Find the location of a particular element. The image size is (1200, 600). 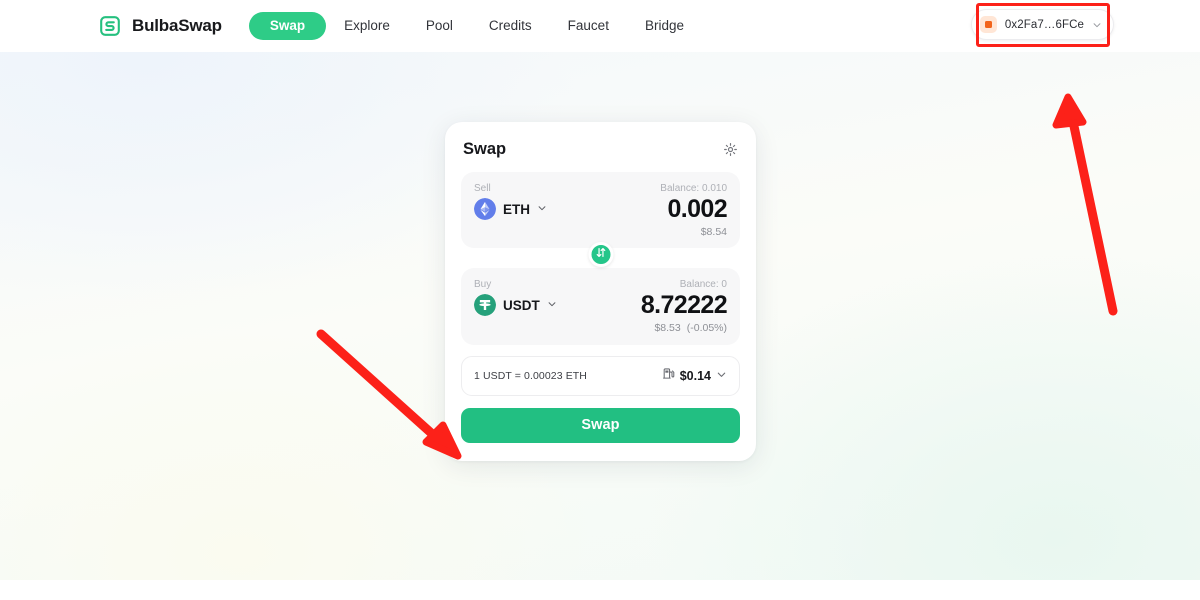

usdt-token-icon is located at coordinates (485, 305).